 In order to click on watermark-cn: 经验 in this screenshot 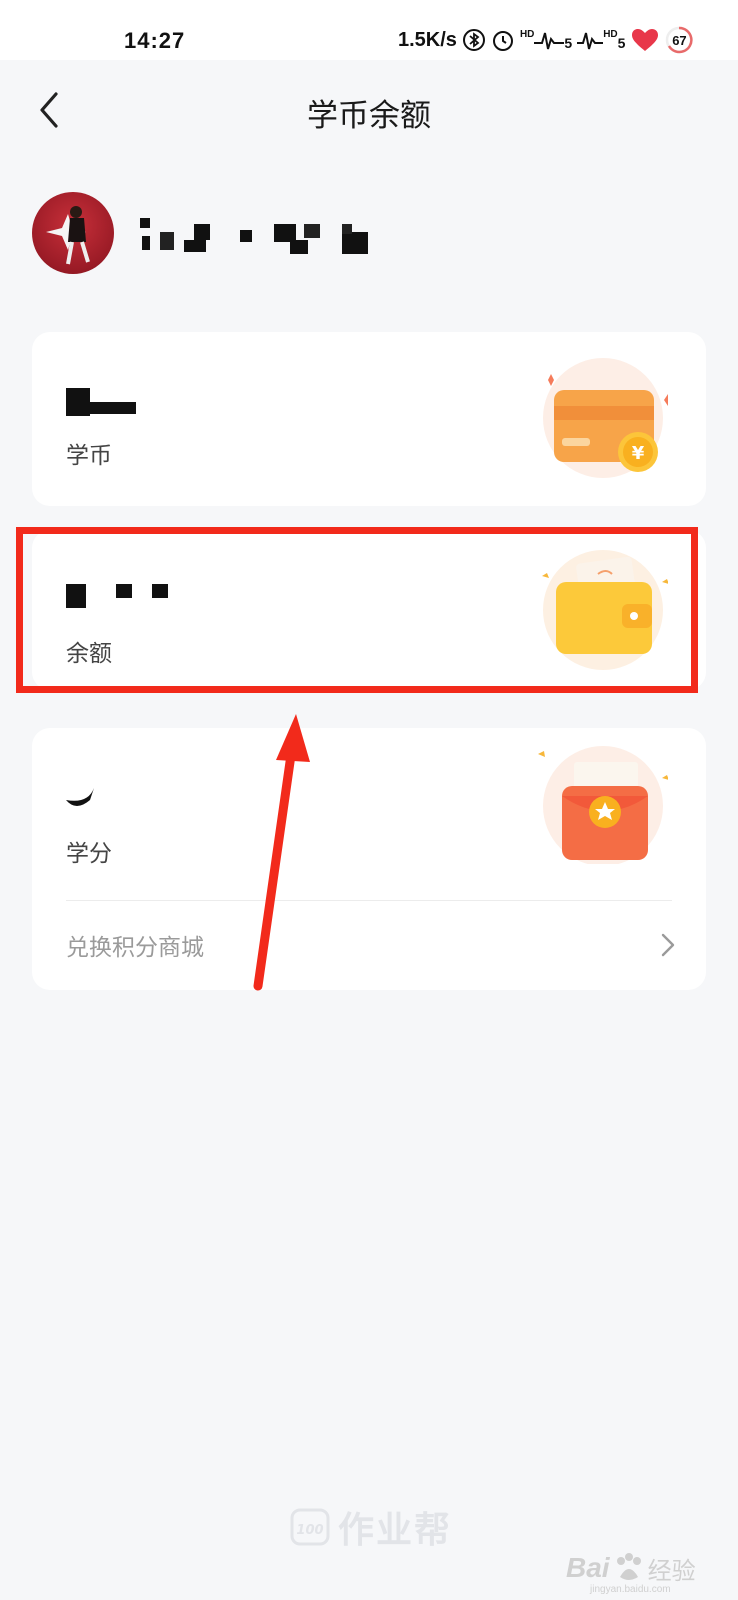, I will do `click(671, 1571)`.